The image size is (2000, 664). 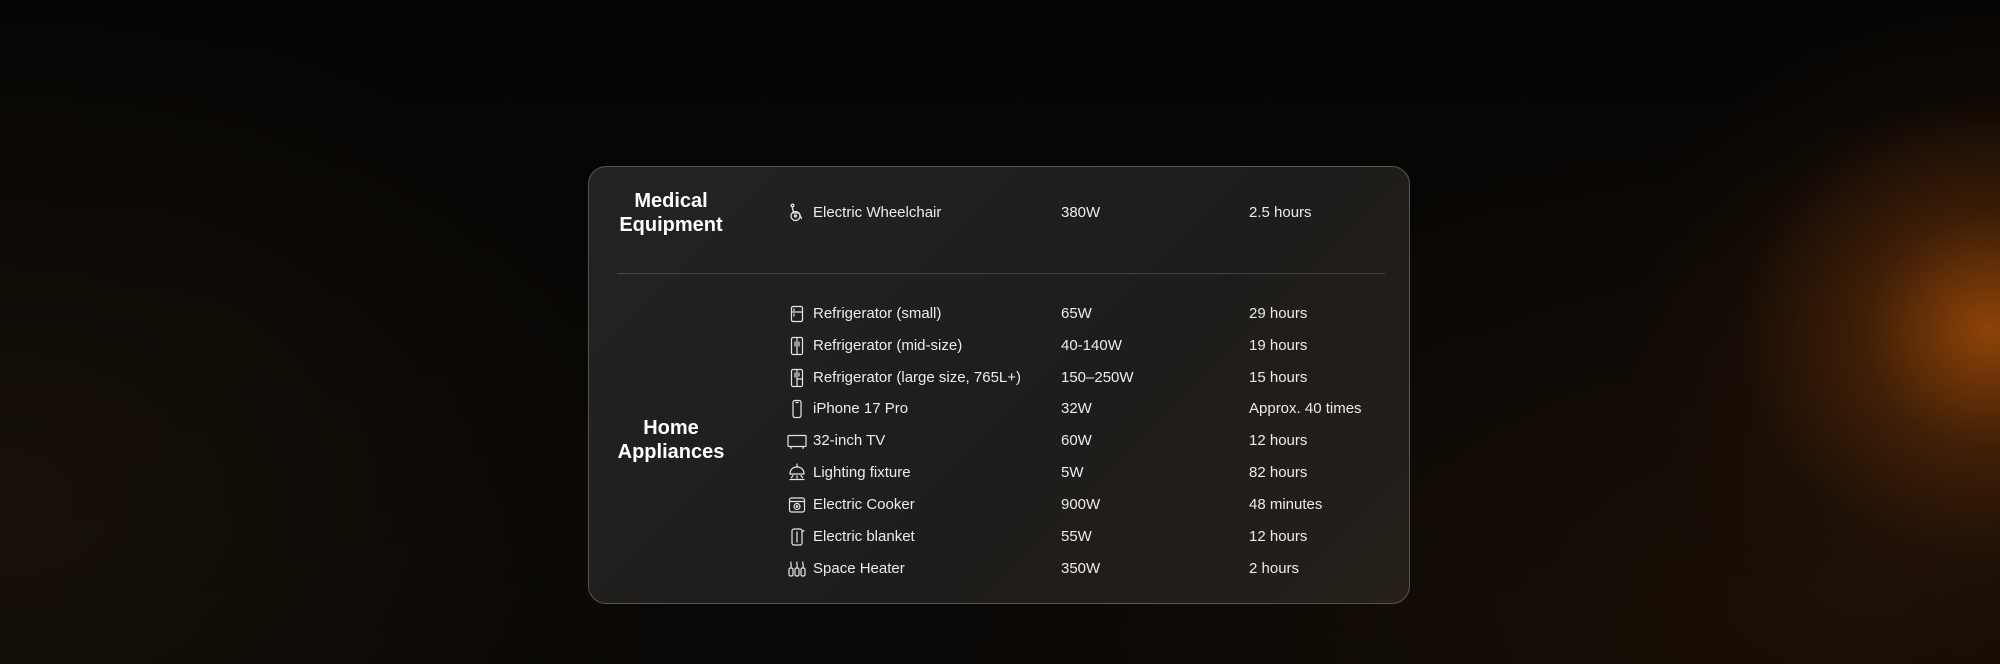 I want to click on power-rating: 40-140W, so click(x=1091, y=345).